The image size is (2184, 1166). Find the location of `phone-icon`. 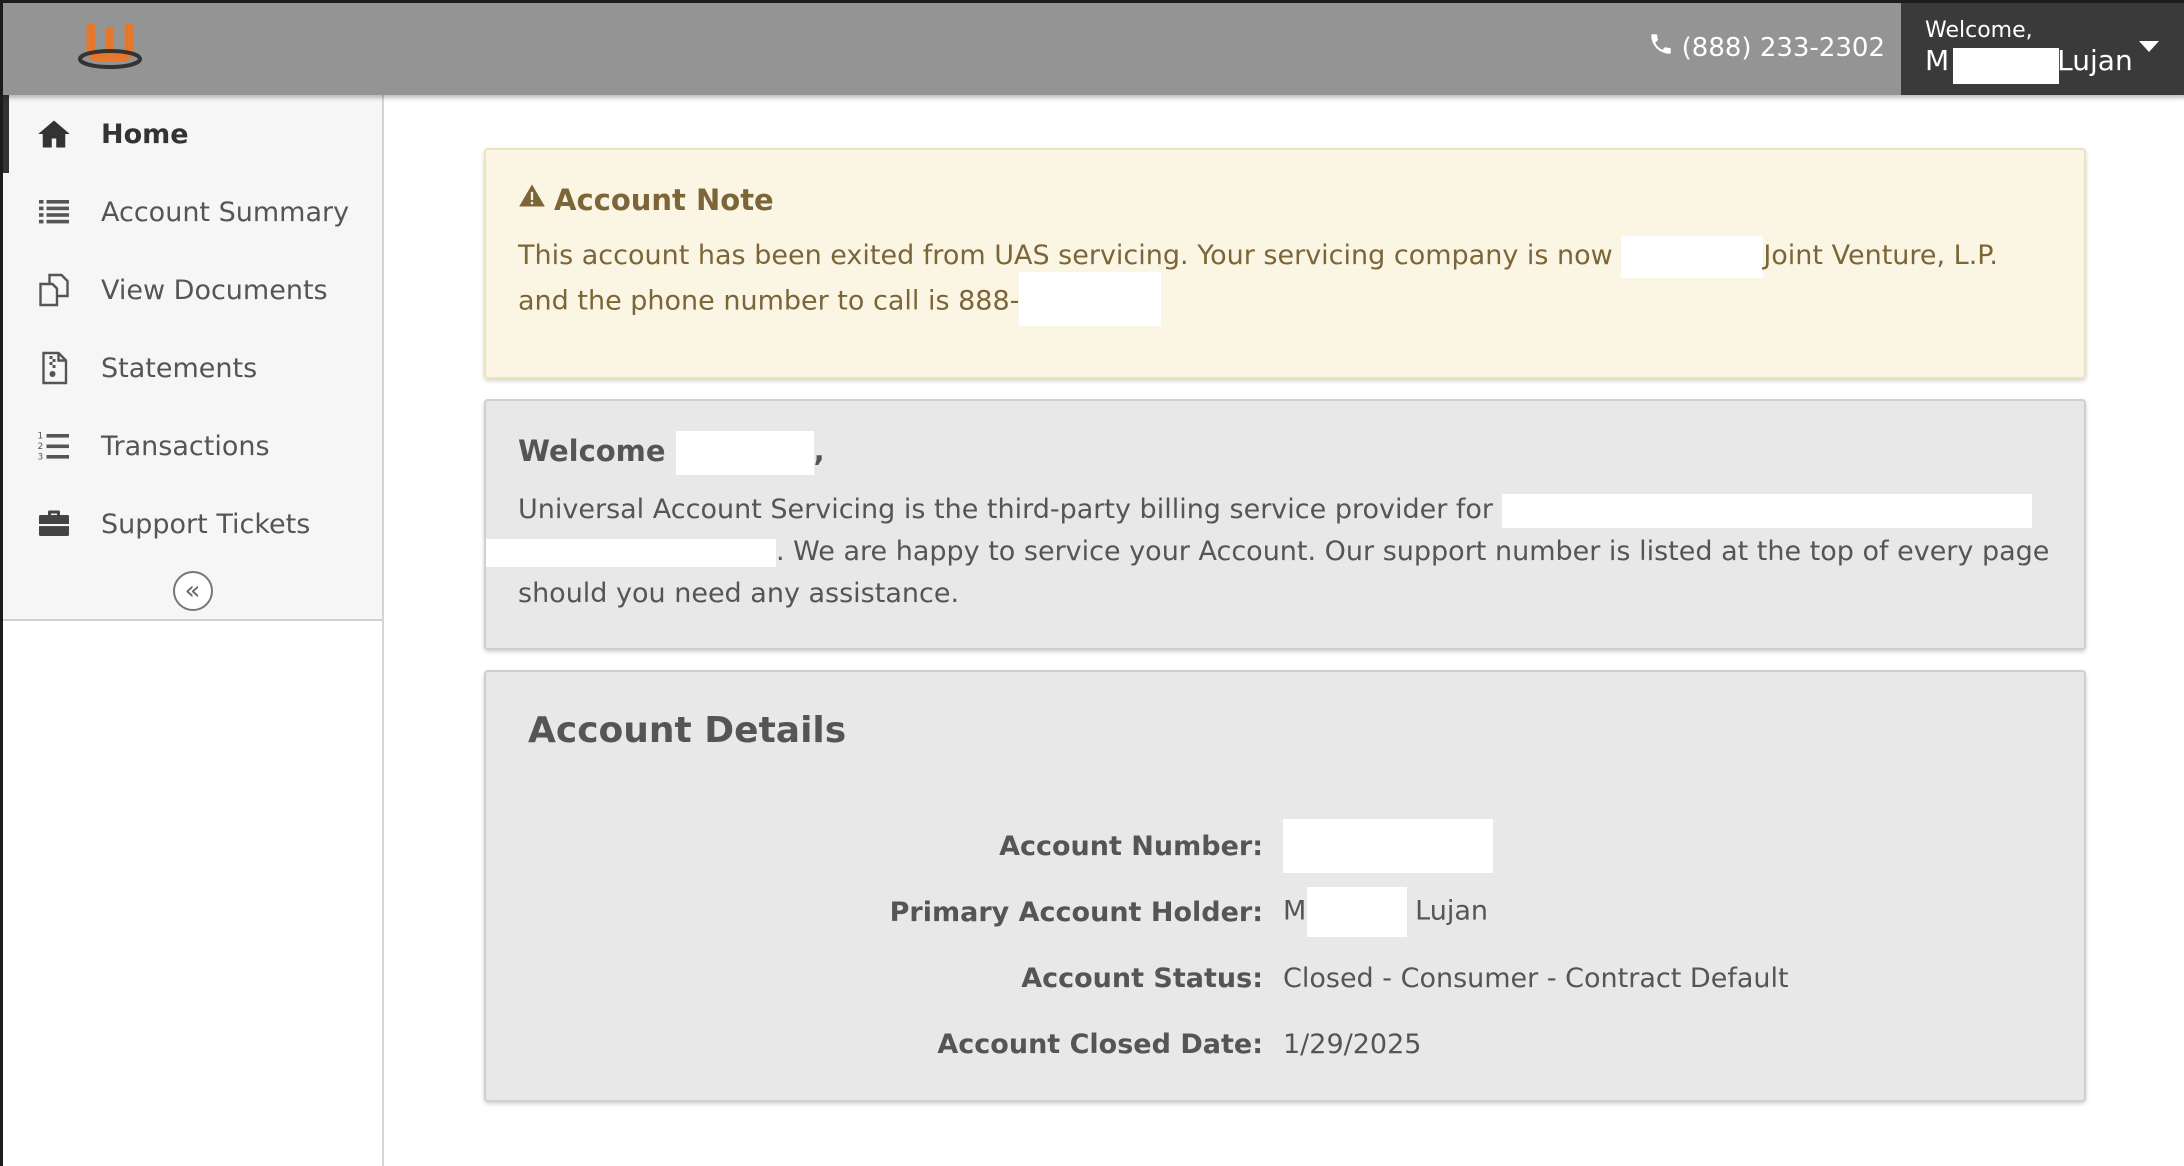

phone-icon is located at coordinates (1661, 47).